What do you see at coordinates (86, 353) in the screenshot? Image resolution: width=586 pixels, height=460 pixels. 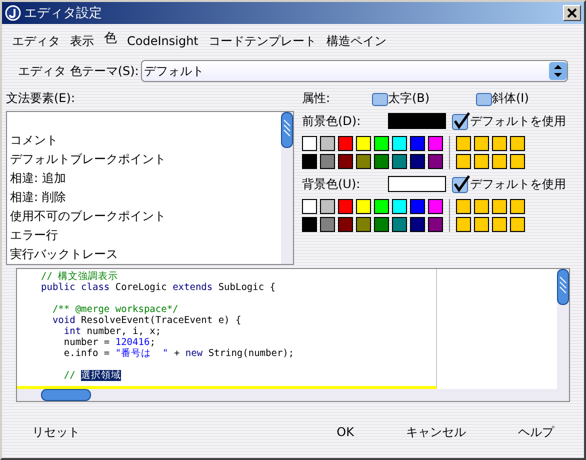 I see `code-text: e.info =` at bounding box center [86, 353].